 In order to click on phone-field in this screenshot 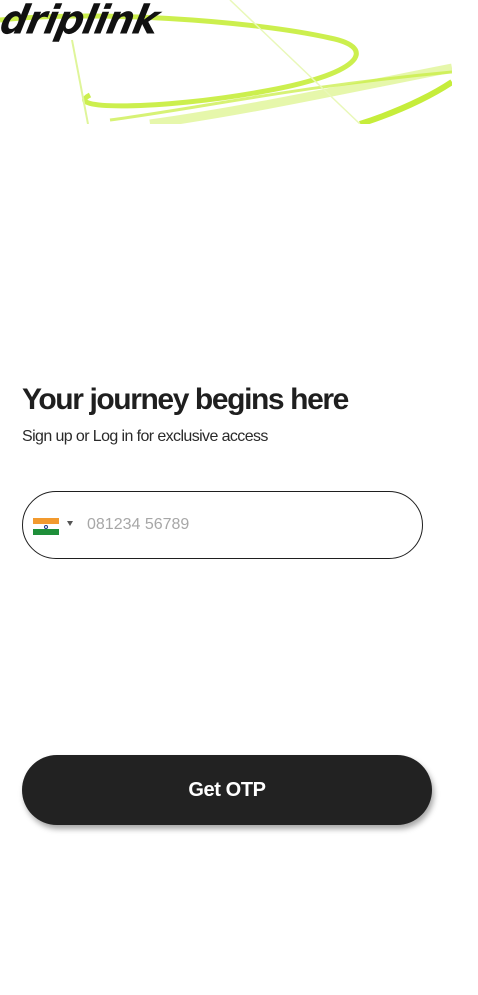, I will do `click(222, 525)`.